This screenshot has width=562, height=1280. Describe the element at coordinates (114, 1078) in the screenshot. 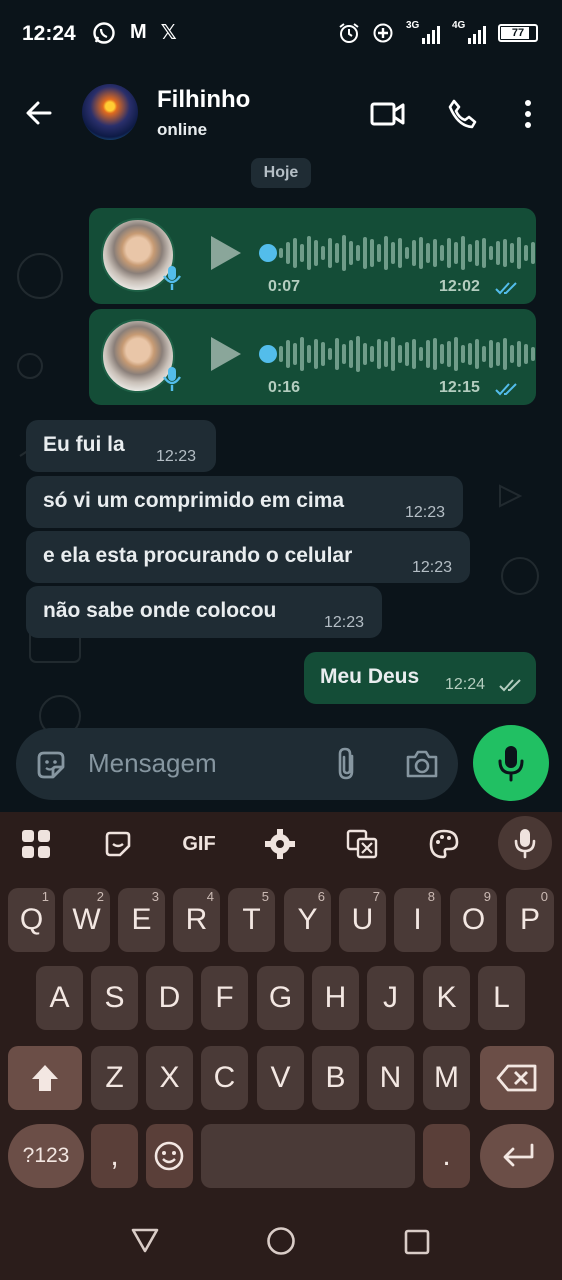

I see `key-z: Z` at that location.